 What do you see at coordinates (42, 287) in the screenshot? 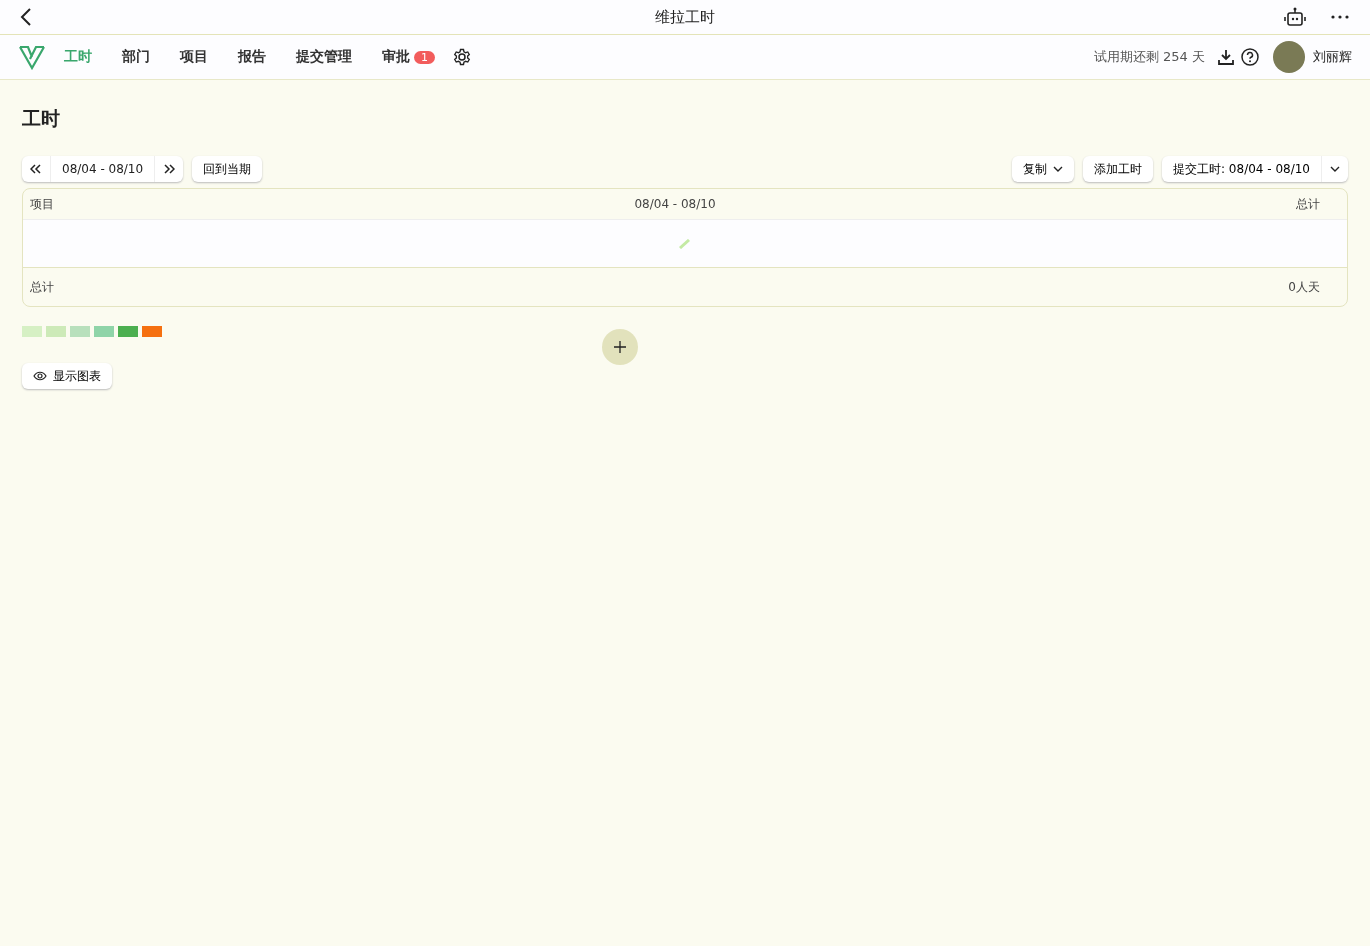
I see `total-label: 总计` at bounding box center [42, 287].